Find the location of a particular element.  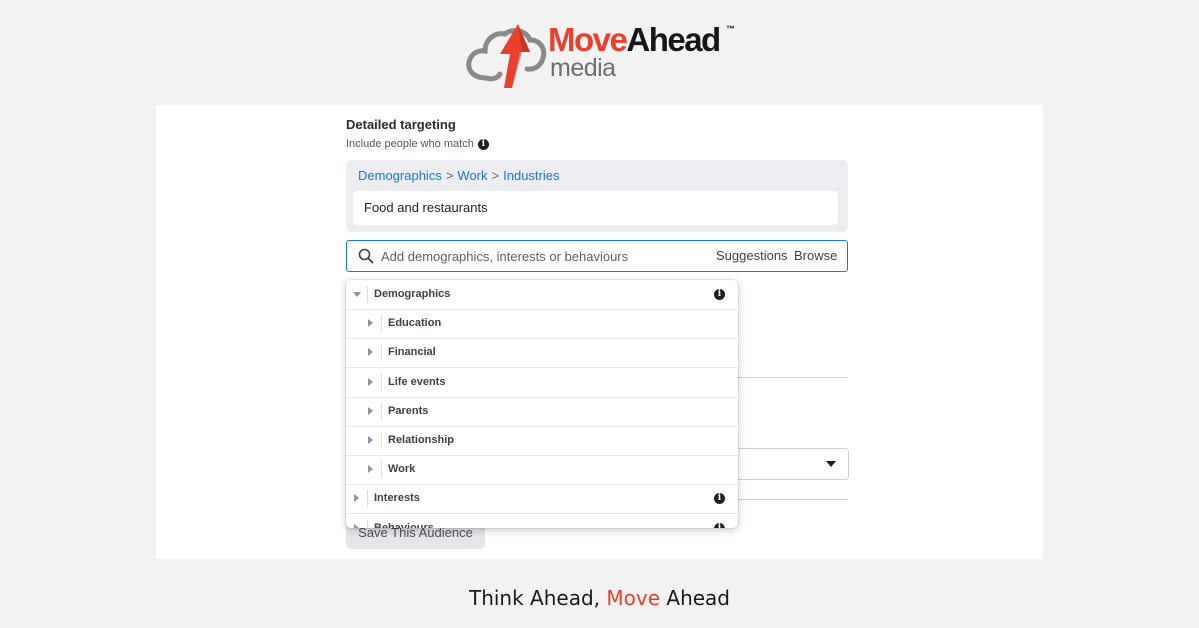

logo-word-ahead: Ahead is located at coordinates (673, 39).